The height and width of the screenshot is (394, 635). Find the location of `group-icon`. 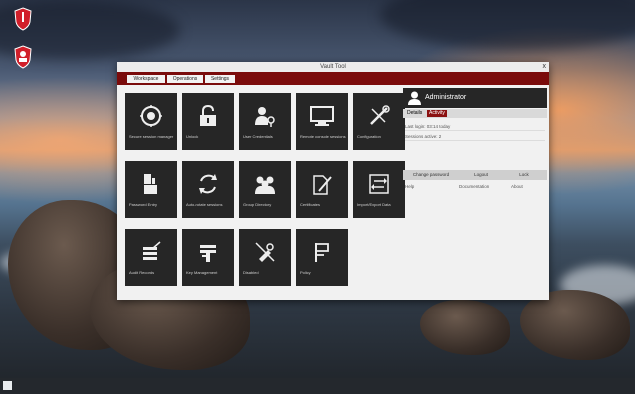

group-icon is located at coordinates (265, 185).